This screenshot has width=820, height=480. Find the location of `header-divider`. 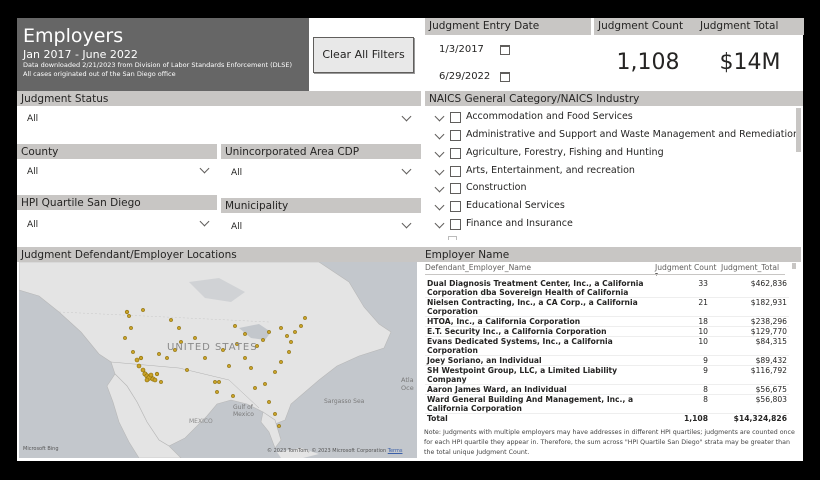

header-divider is located at coordinates (605, 274).